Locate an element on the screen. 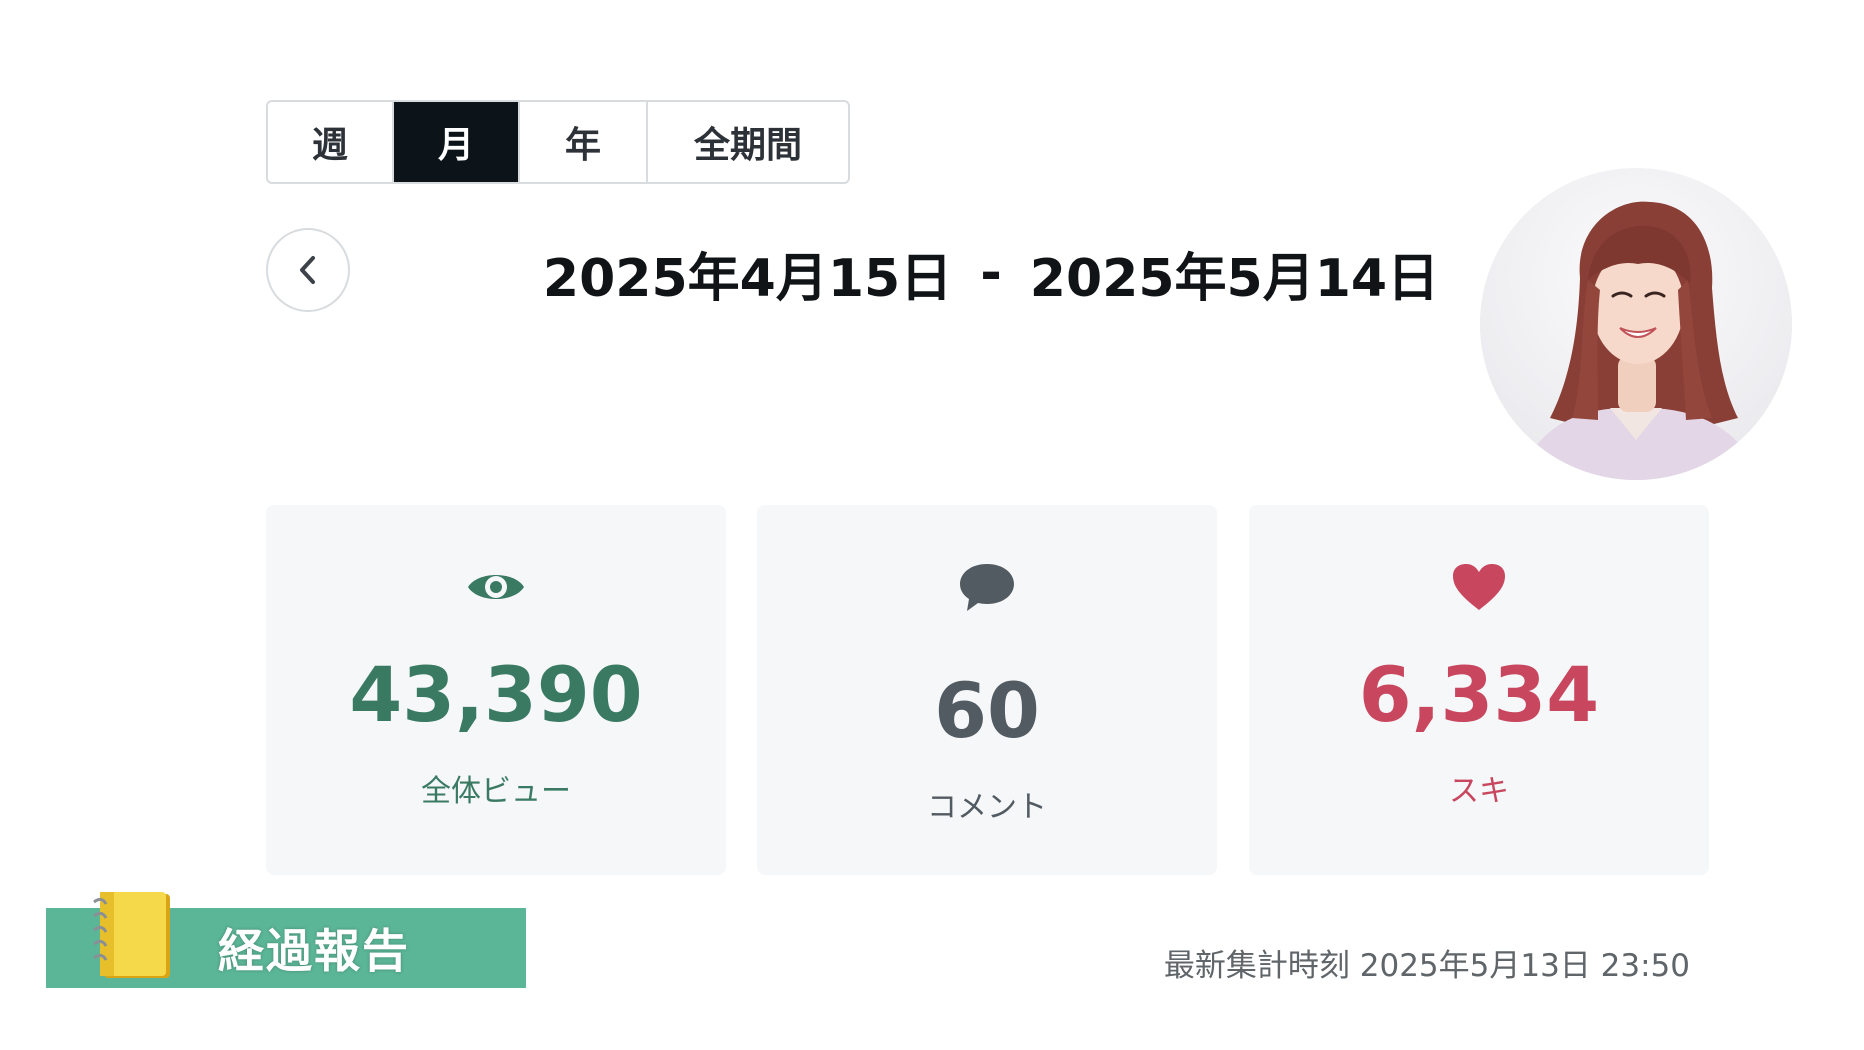 The width and height of the screenshot is (1864, 1050). views-card: 43,390 全体ビュー is located at coordinates (496, 690).